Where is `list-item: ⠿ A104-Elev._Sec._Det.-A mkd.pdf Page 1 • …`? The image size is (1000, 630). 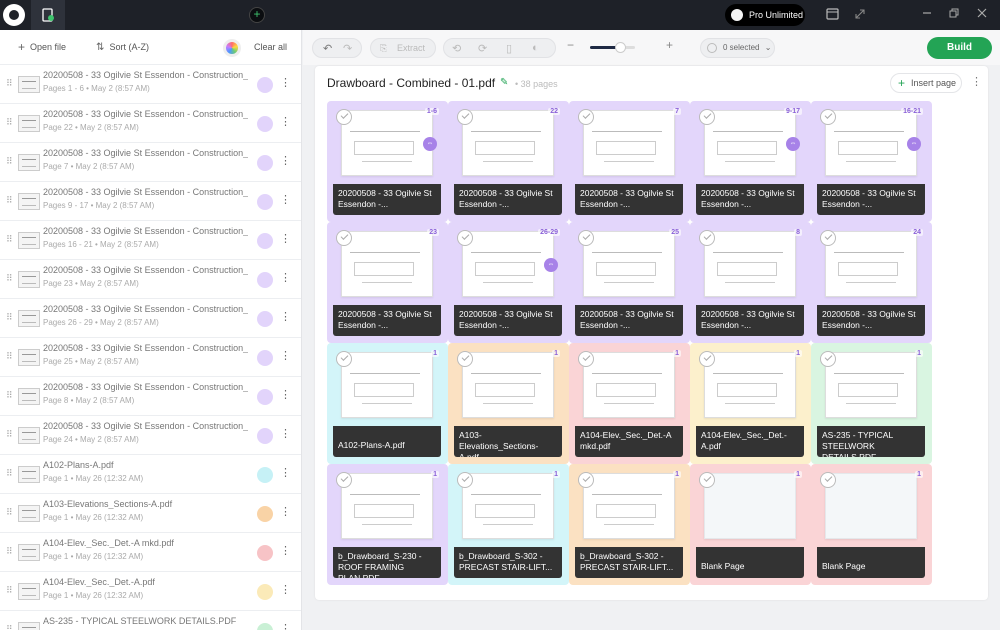 list-item: ⠿ A104-Elev._Sec._Det.-A mkd.pdf Page 1 • … is located at coordinates (150, 552).